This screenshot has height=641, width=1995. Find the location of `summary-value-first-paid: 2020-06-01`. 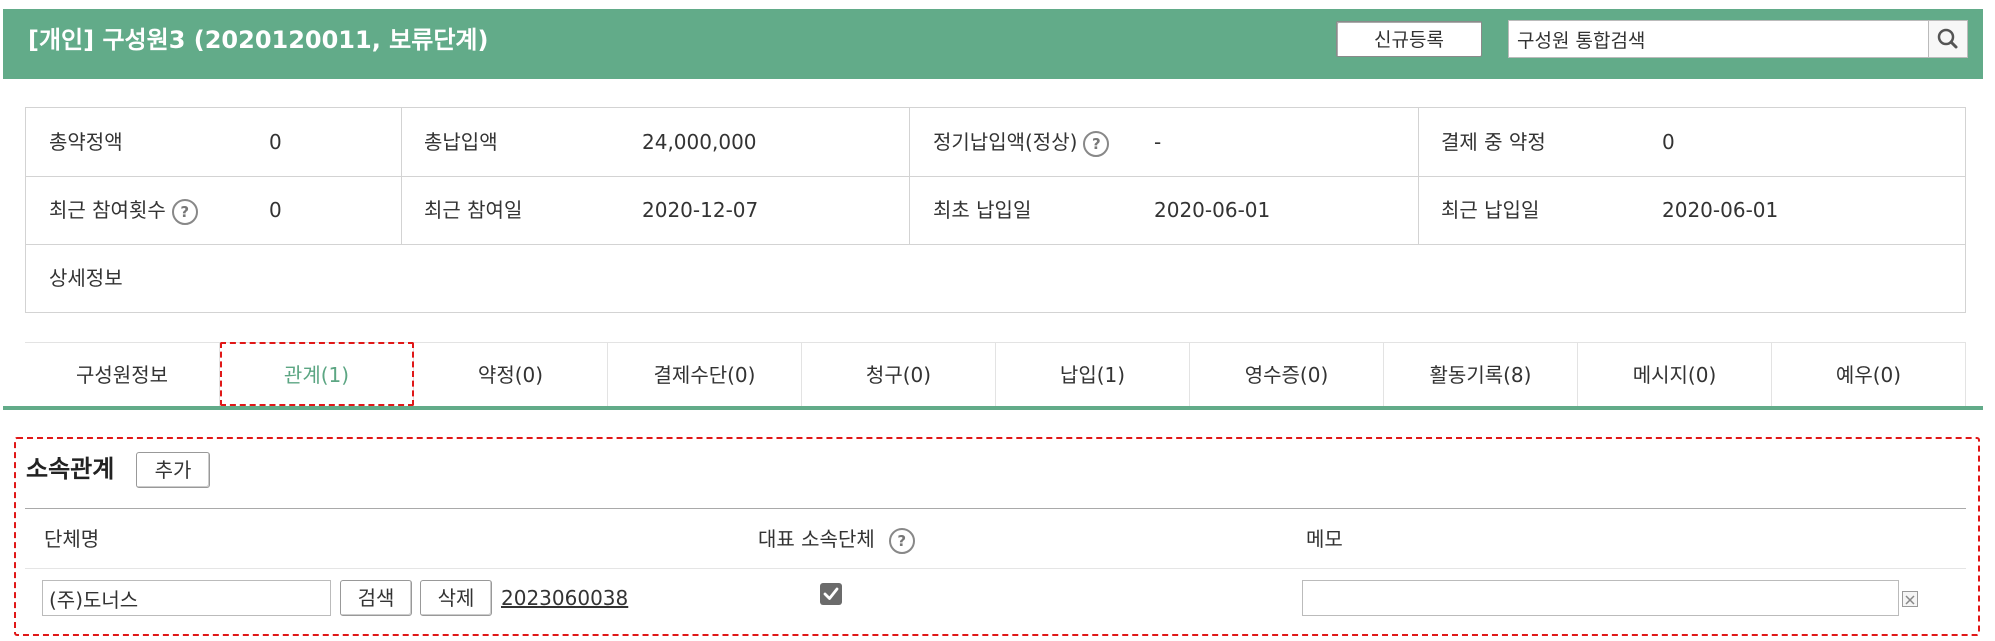

summary-value-first-paid: 2020-06-01 is located at coordinates (1212, 210).